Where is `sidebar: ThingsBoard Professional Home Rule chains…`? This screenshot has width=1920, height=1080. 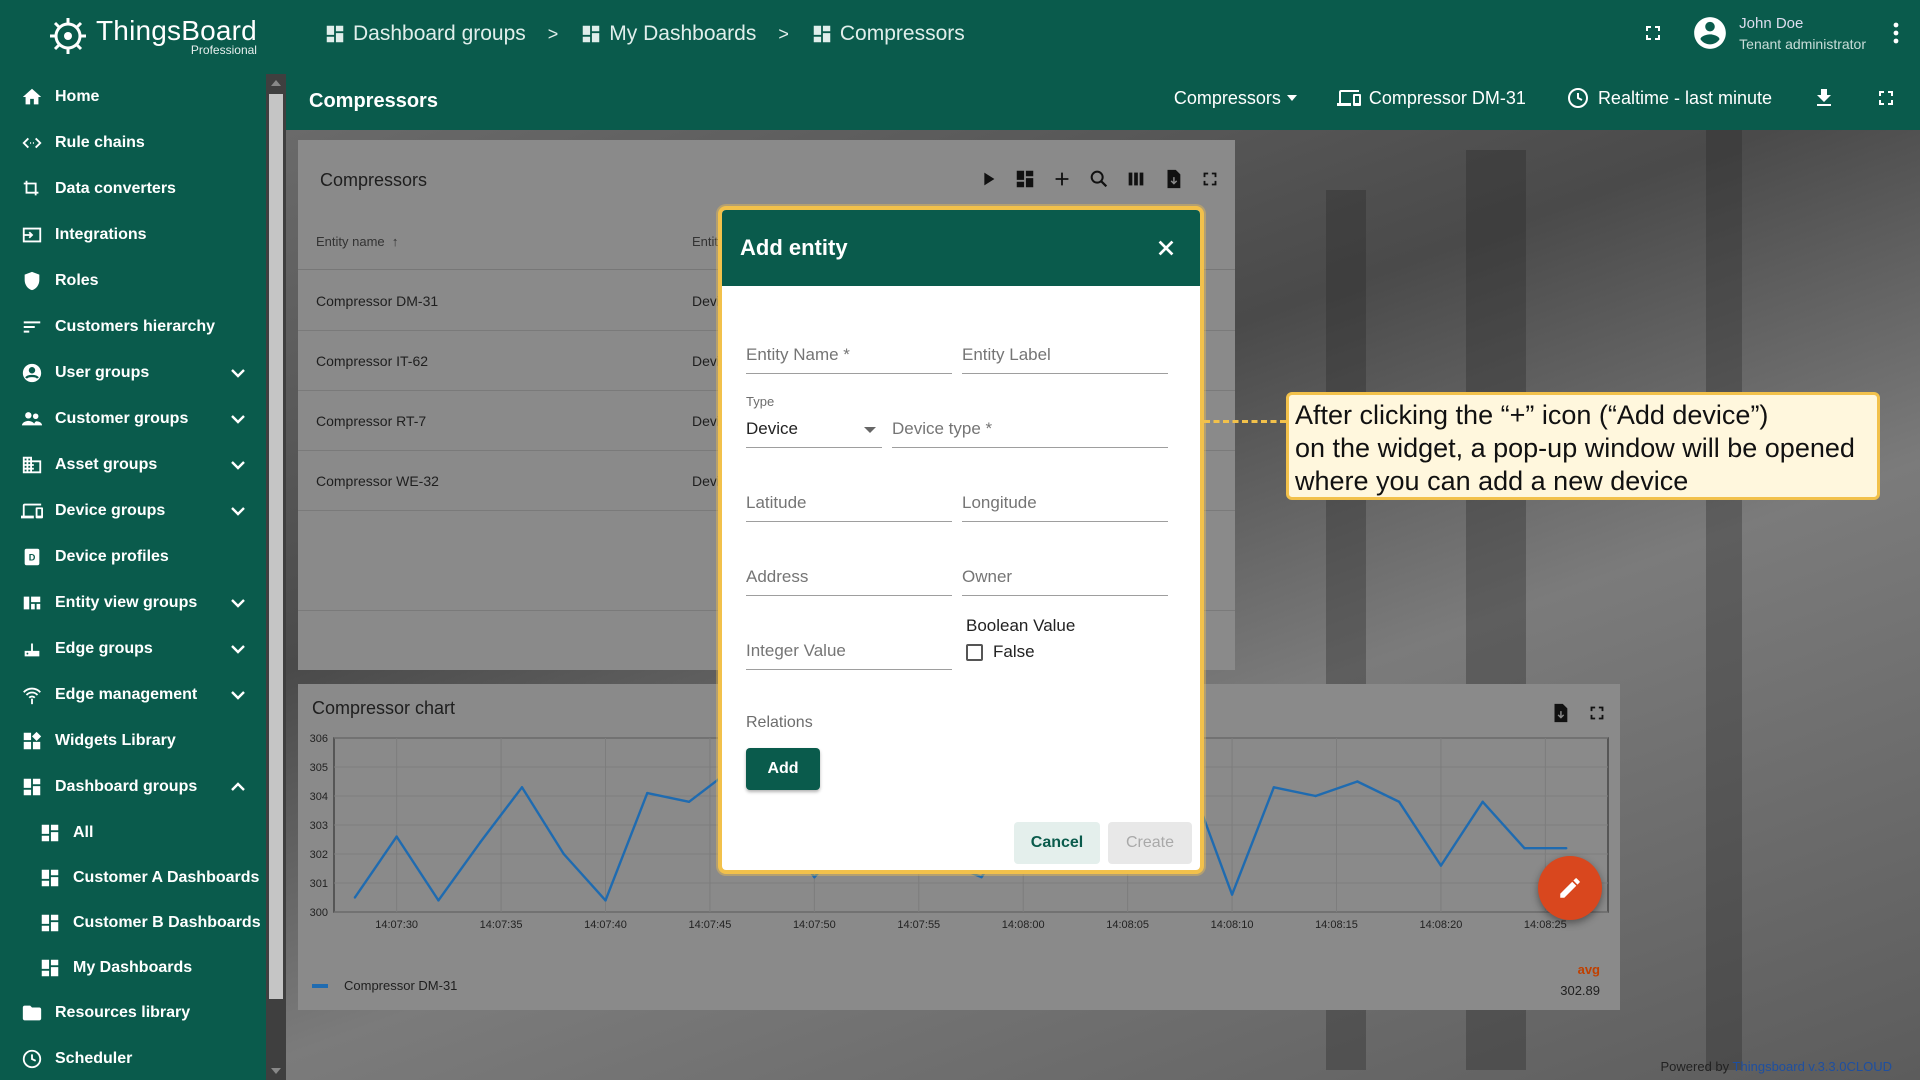 sidebar: ThingsBoard Professional Home Rule chains… is located at coordinates (143, 540).